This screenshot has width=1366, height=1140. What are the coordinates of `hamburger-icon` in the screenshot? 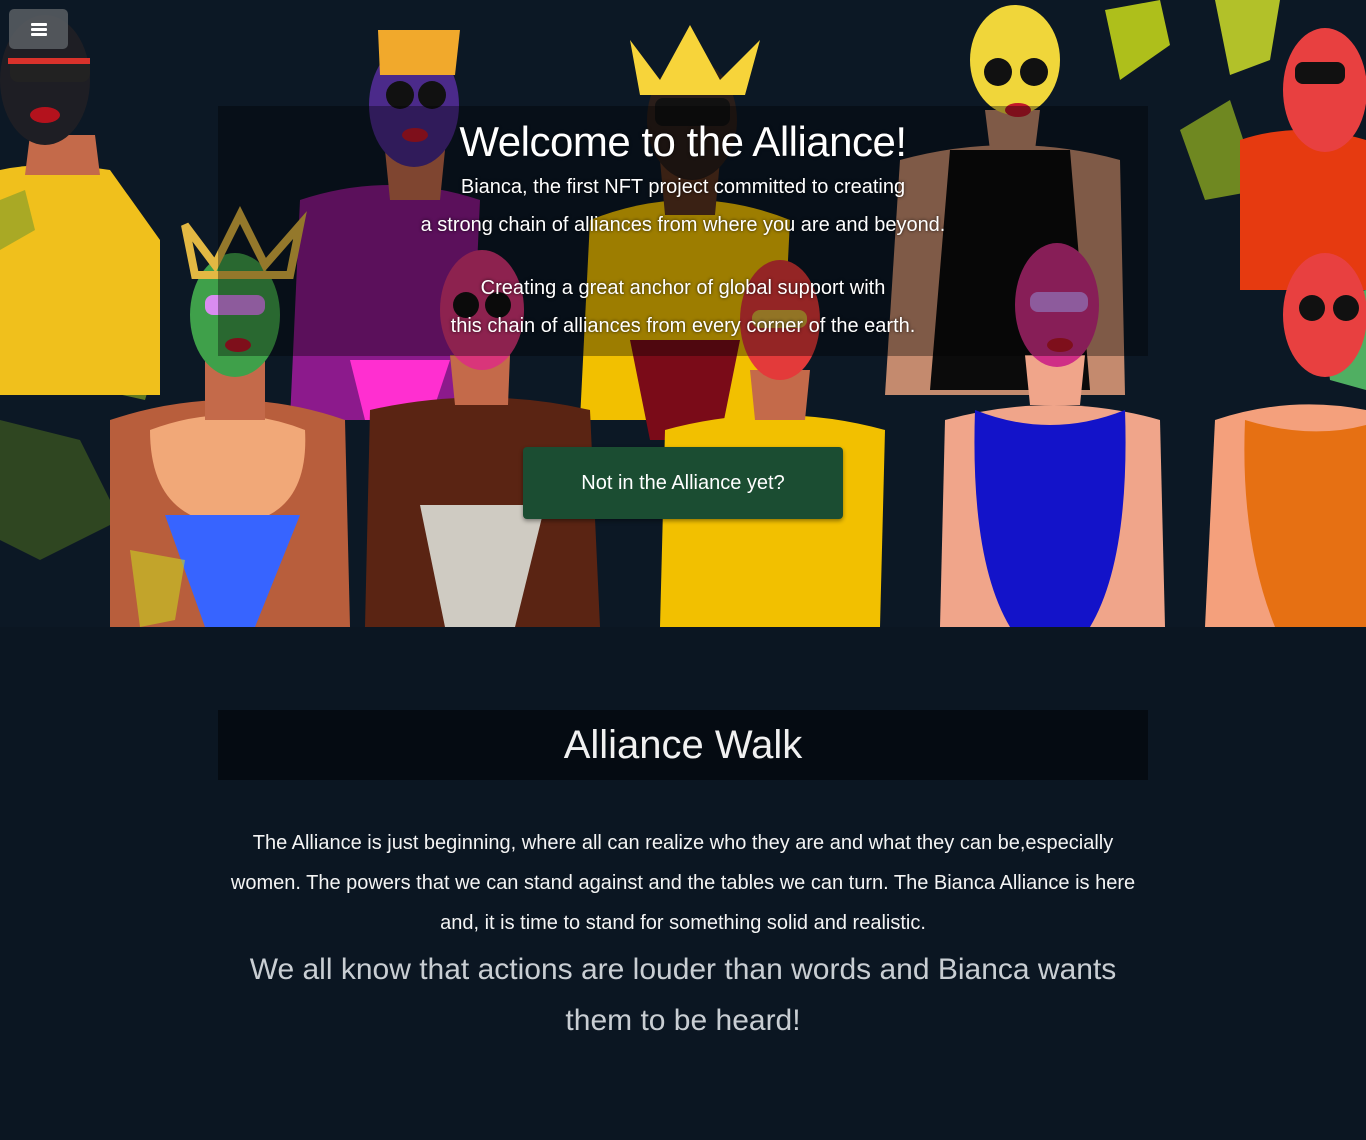 It's located at (38, 29).